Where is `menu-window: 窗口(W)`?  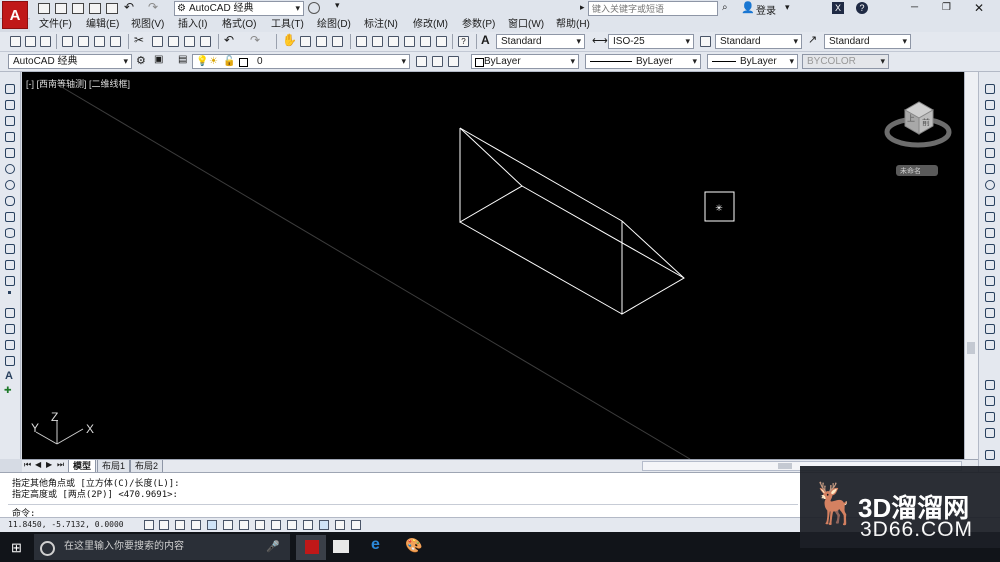 menu-window: 窗口(W) is located at coordinates (526, 25).